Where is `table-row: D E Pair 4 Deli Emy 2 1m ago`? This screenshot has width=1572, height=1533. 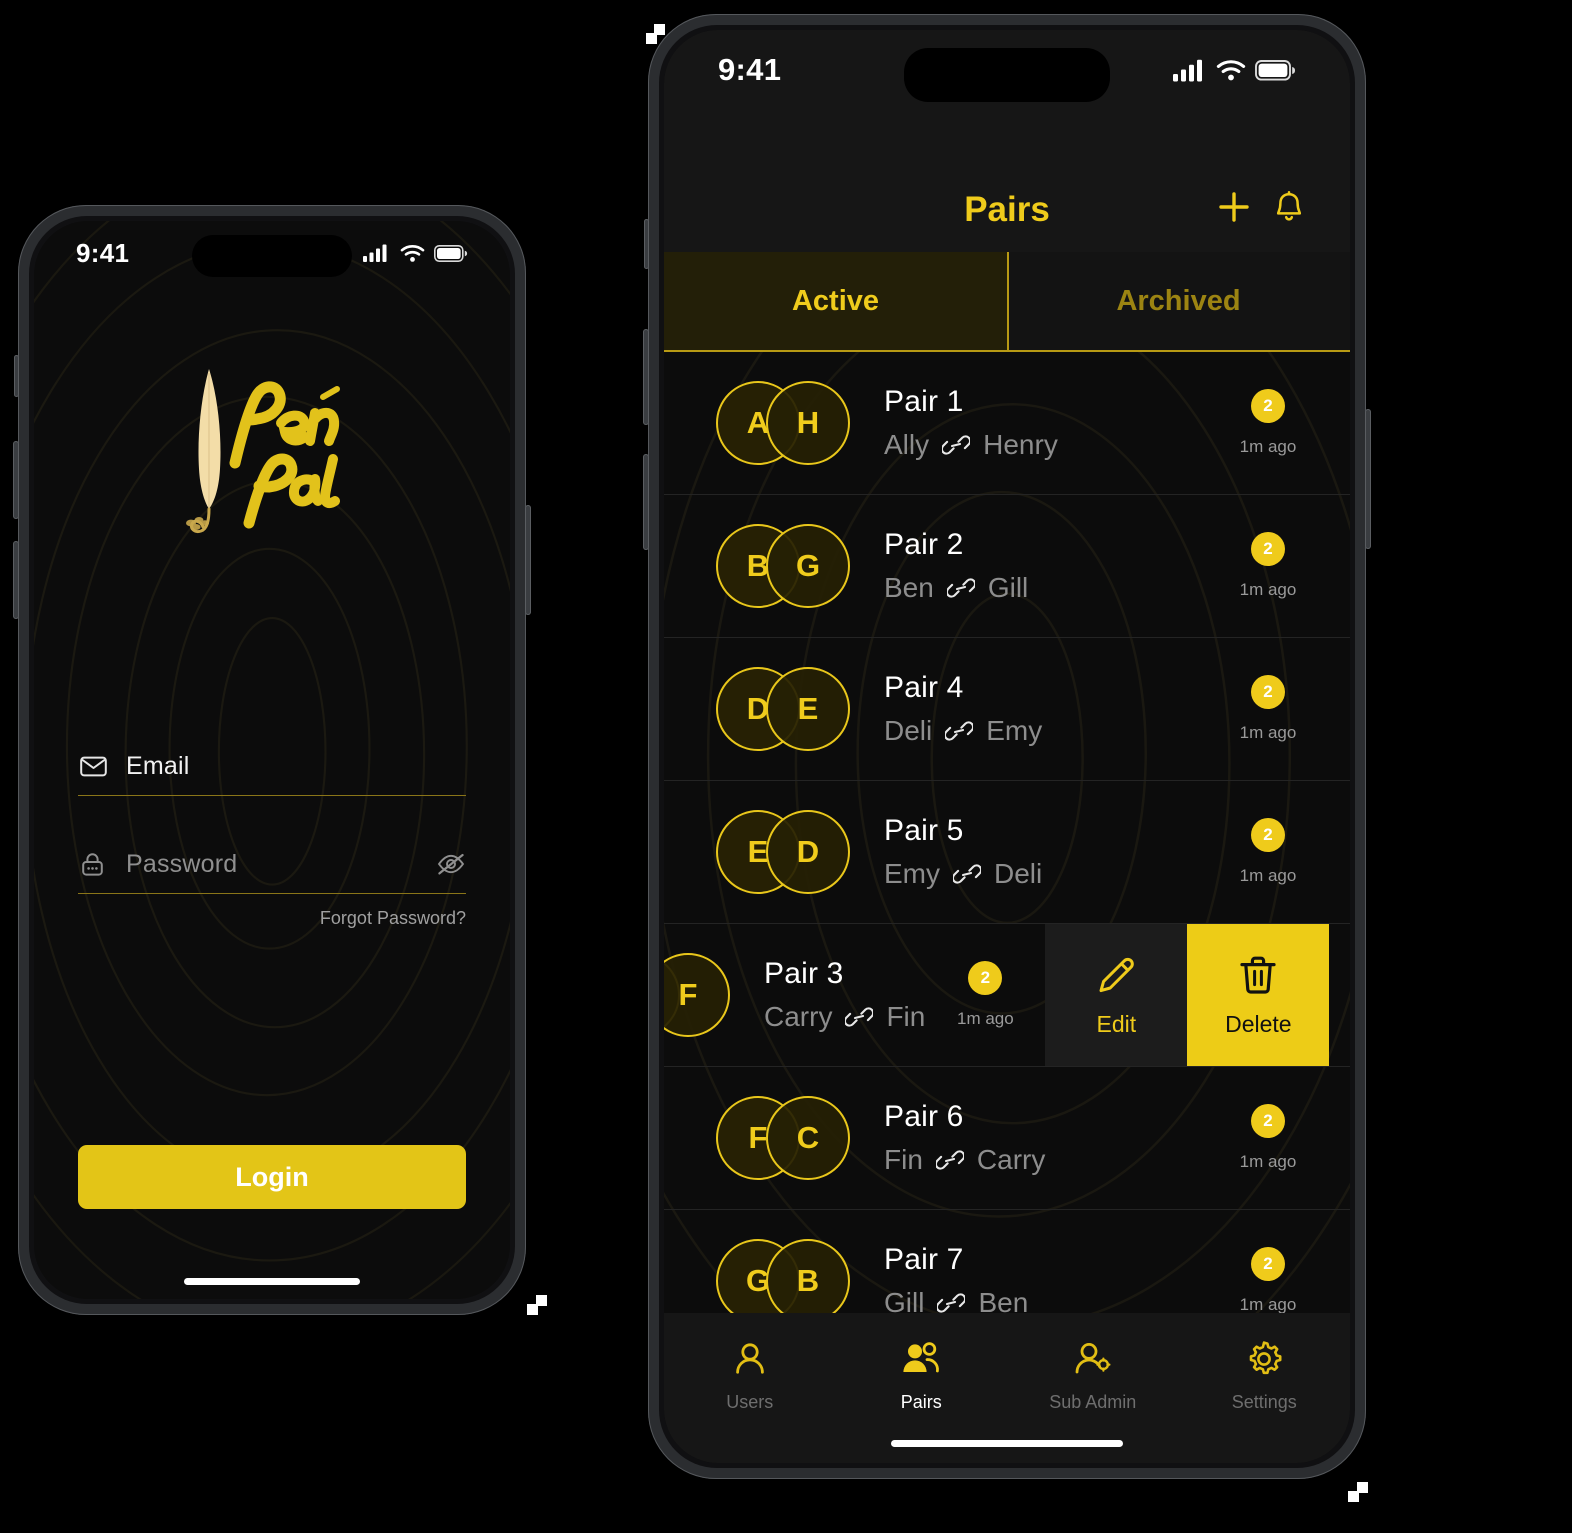
table-row: D E Pair 4 Deli Emy 2 1m ago is located at coordinates (1007, 709).